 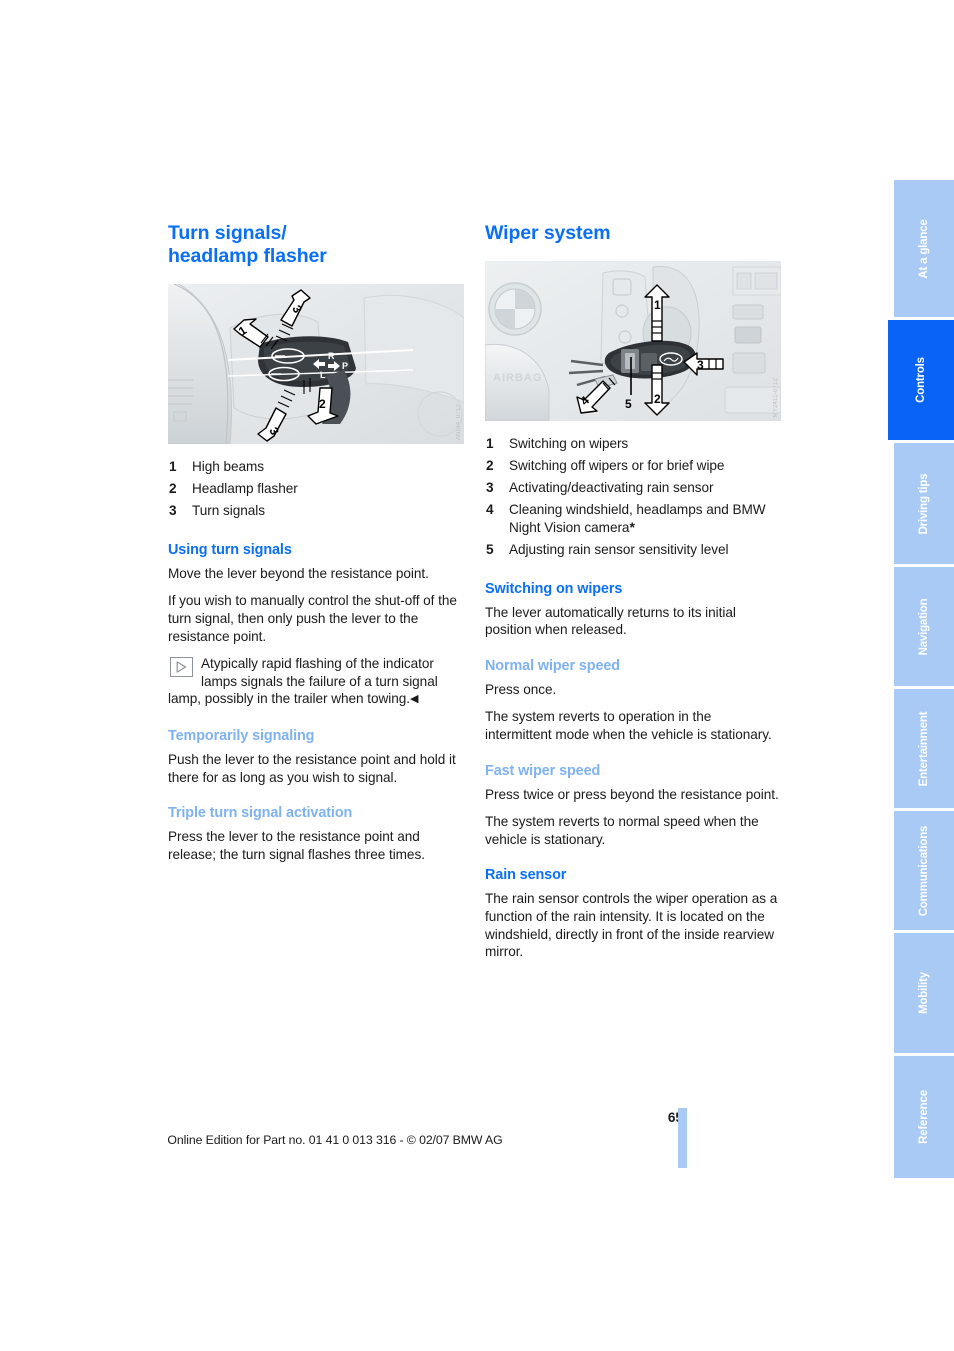 I want to click on legend-item: 3 Activating/deactivating rain sensor, so click(x=633, y=488).